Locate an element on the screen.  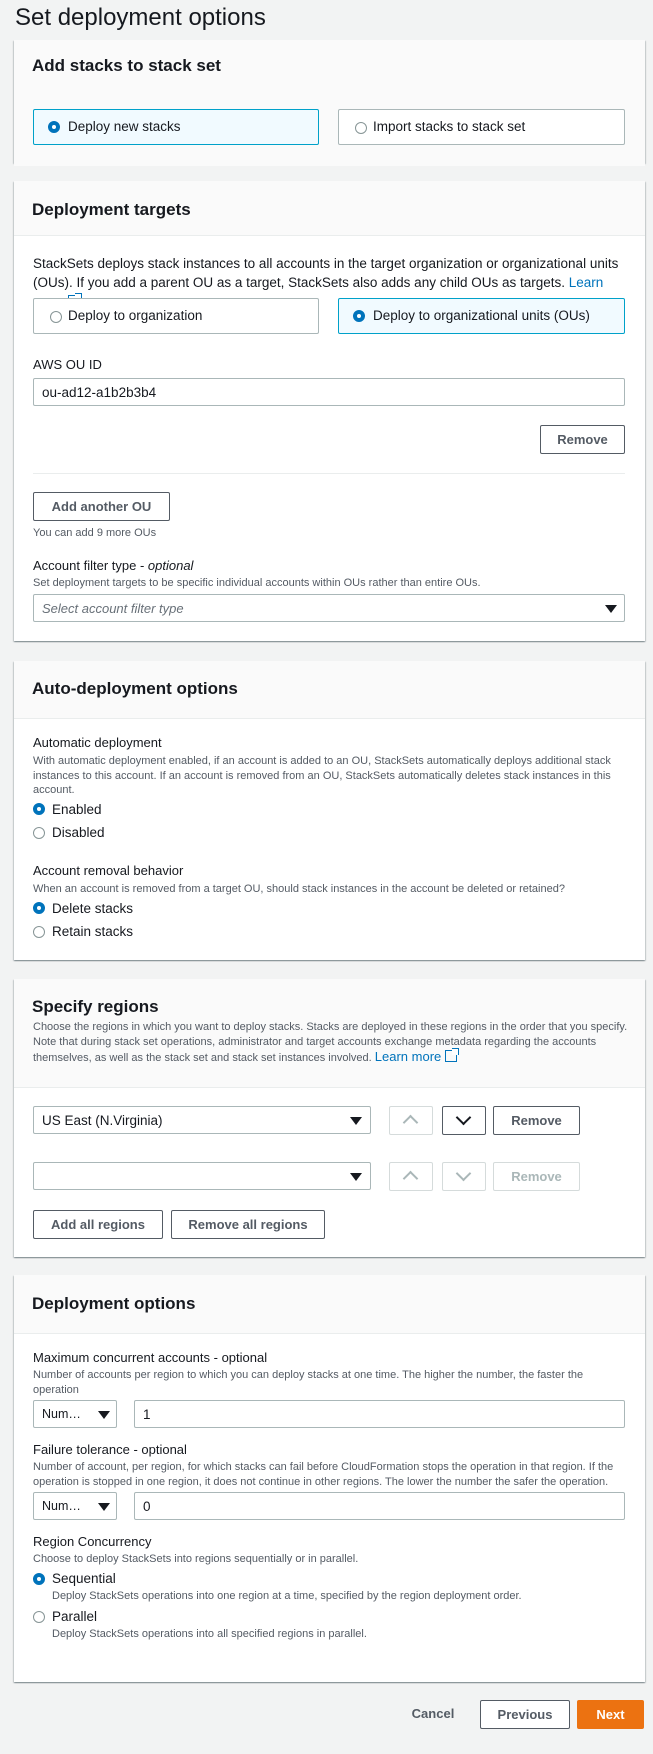
add-another-ou-button: Add another OU is located at coordinates (101, 506).